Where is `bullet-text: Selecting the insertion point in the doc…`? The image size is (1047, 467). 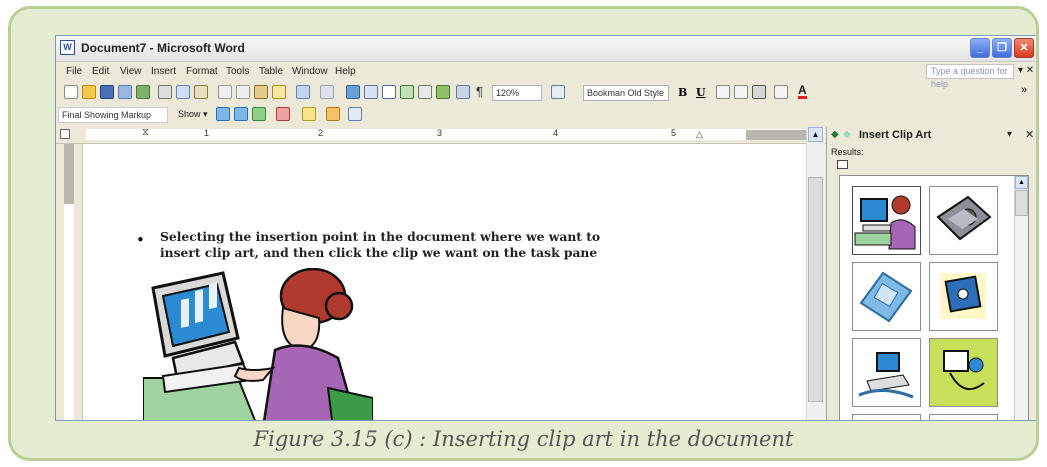 bullet-text: Selecting the insertion point in the doc… is located at coordinates (380, 245).